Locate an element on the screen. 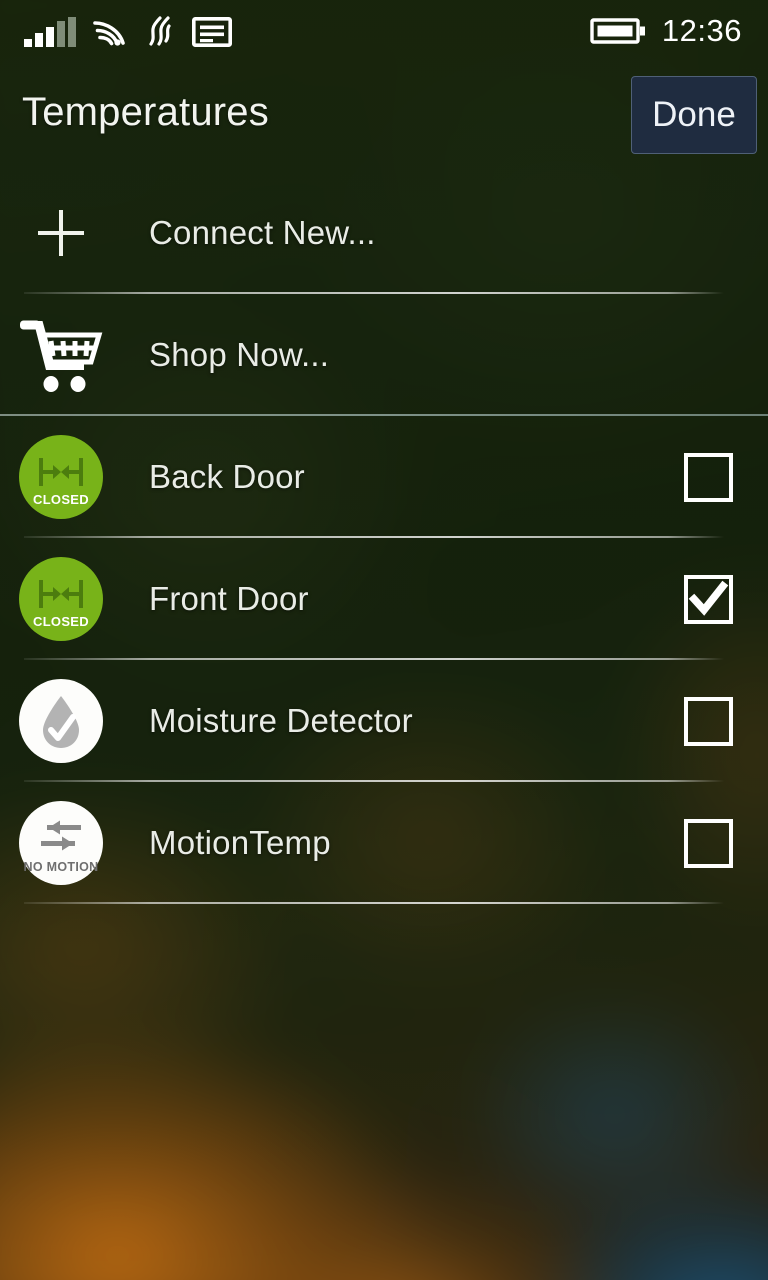 The image size is (768, 1280). motiontemp-checkbox-slot is located at coordinates (708, 843).